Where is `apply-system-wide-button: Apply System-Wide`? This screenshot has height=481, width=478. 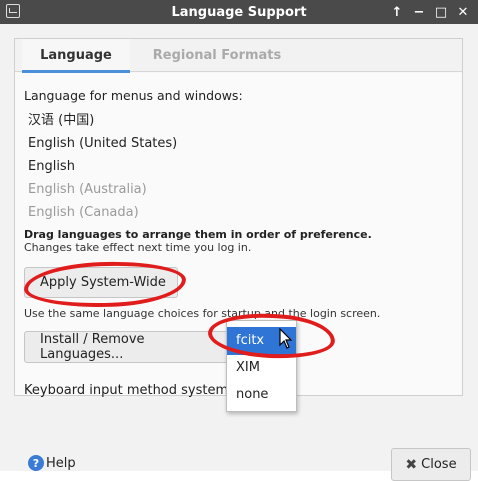
apply-system-wide-button: Apply System-Wide is located at coordinates (101, 282).